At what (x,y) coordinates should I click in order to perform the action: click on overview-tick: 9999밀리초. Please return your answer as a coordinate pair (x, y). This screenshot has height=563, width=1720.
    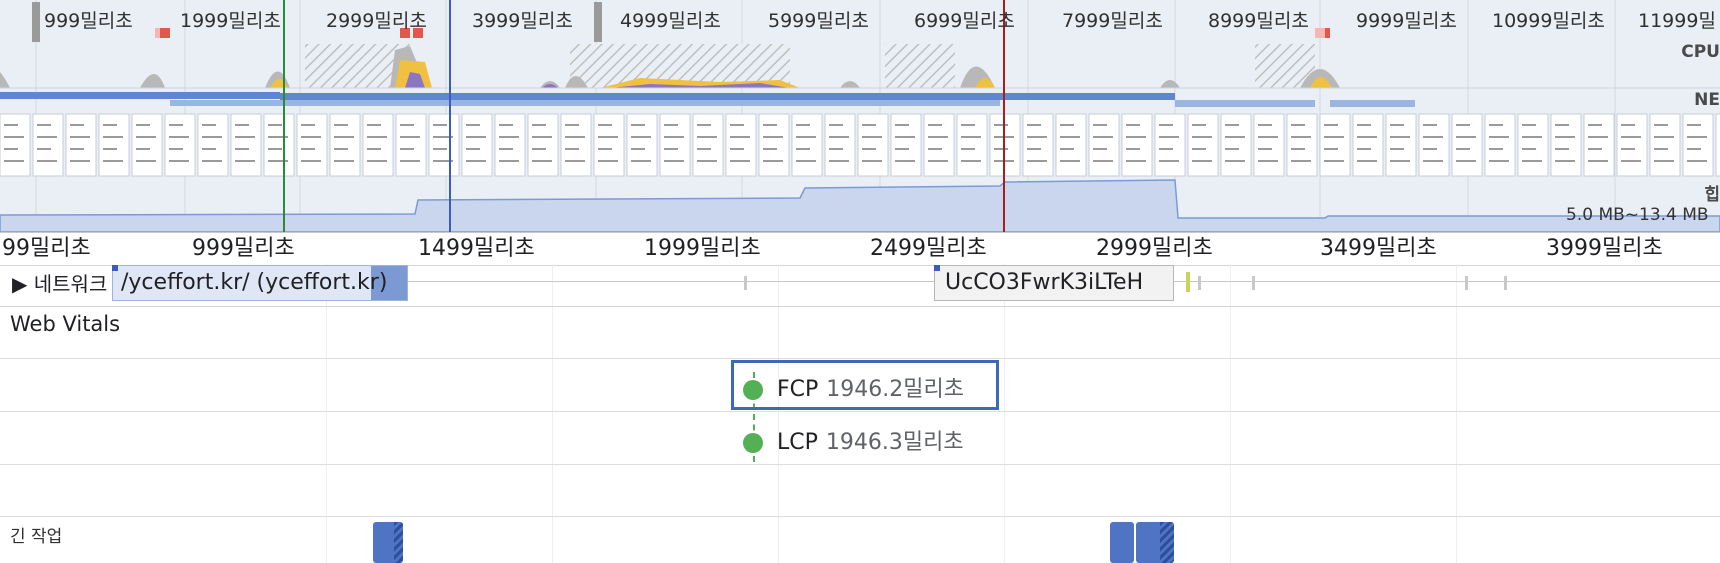
    Looking at the image, I should click on (1406, 21).